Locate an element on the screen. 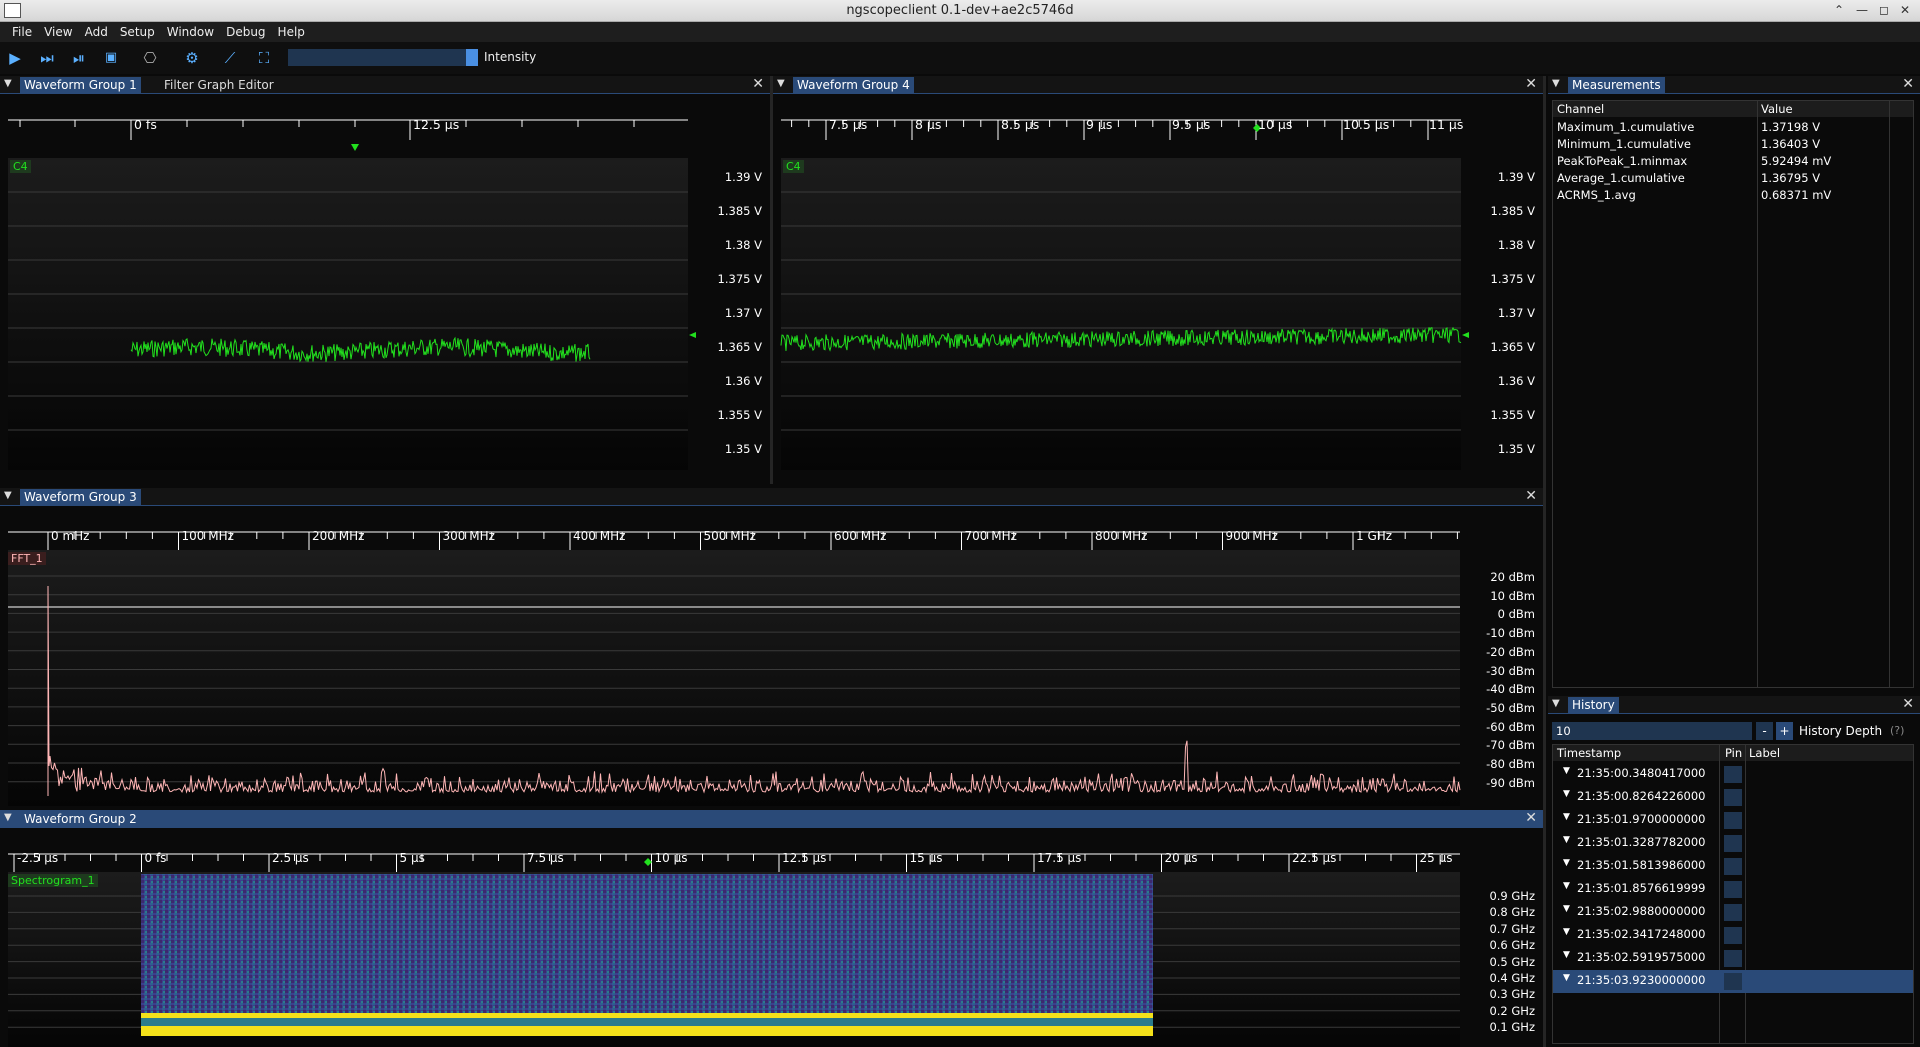  column-header-timestamp: Timestamp is located at coordinates (1589, 753).